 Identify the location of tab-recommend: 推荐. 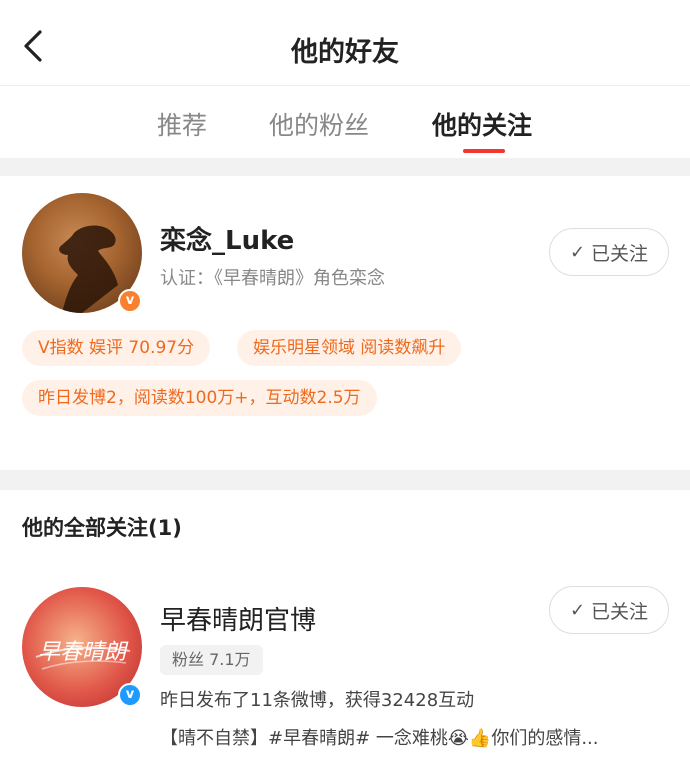
(182, 124).